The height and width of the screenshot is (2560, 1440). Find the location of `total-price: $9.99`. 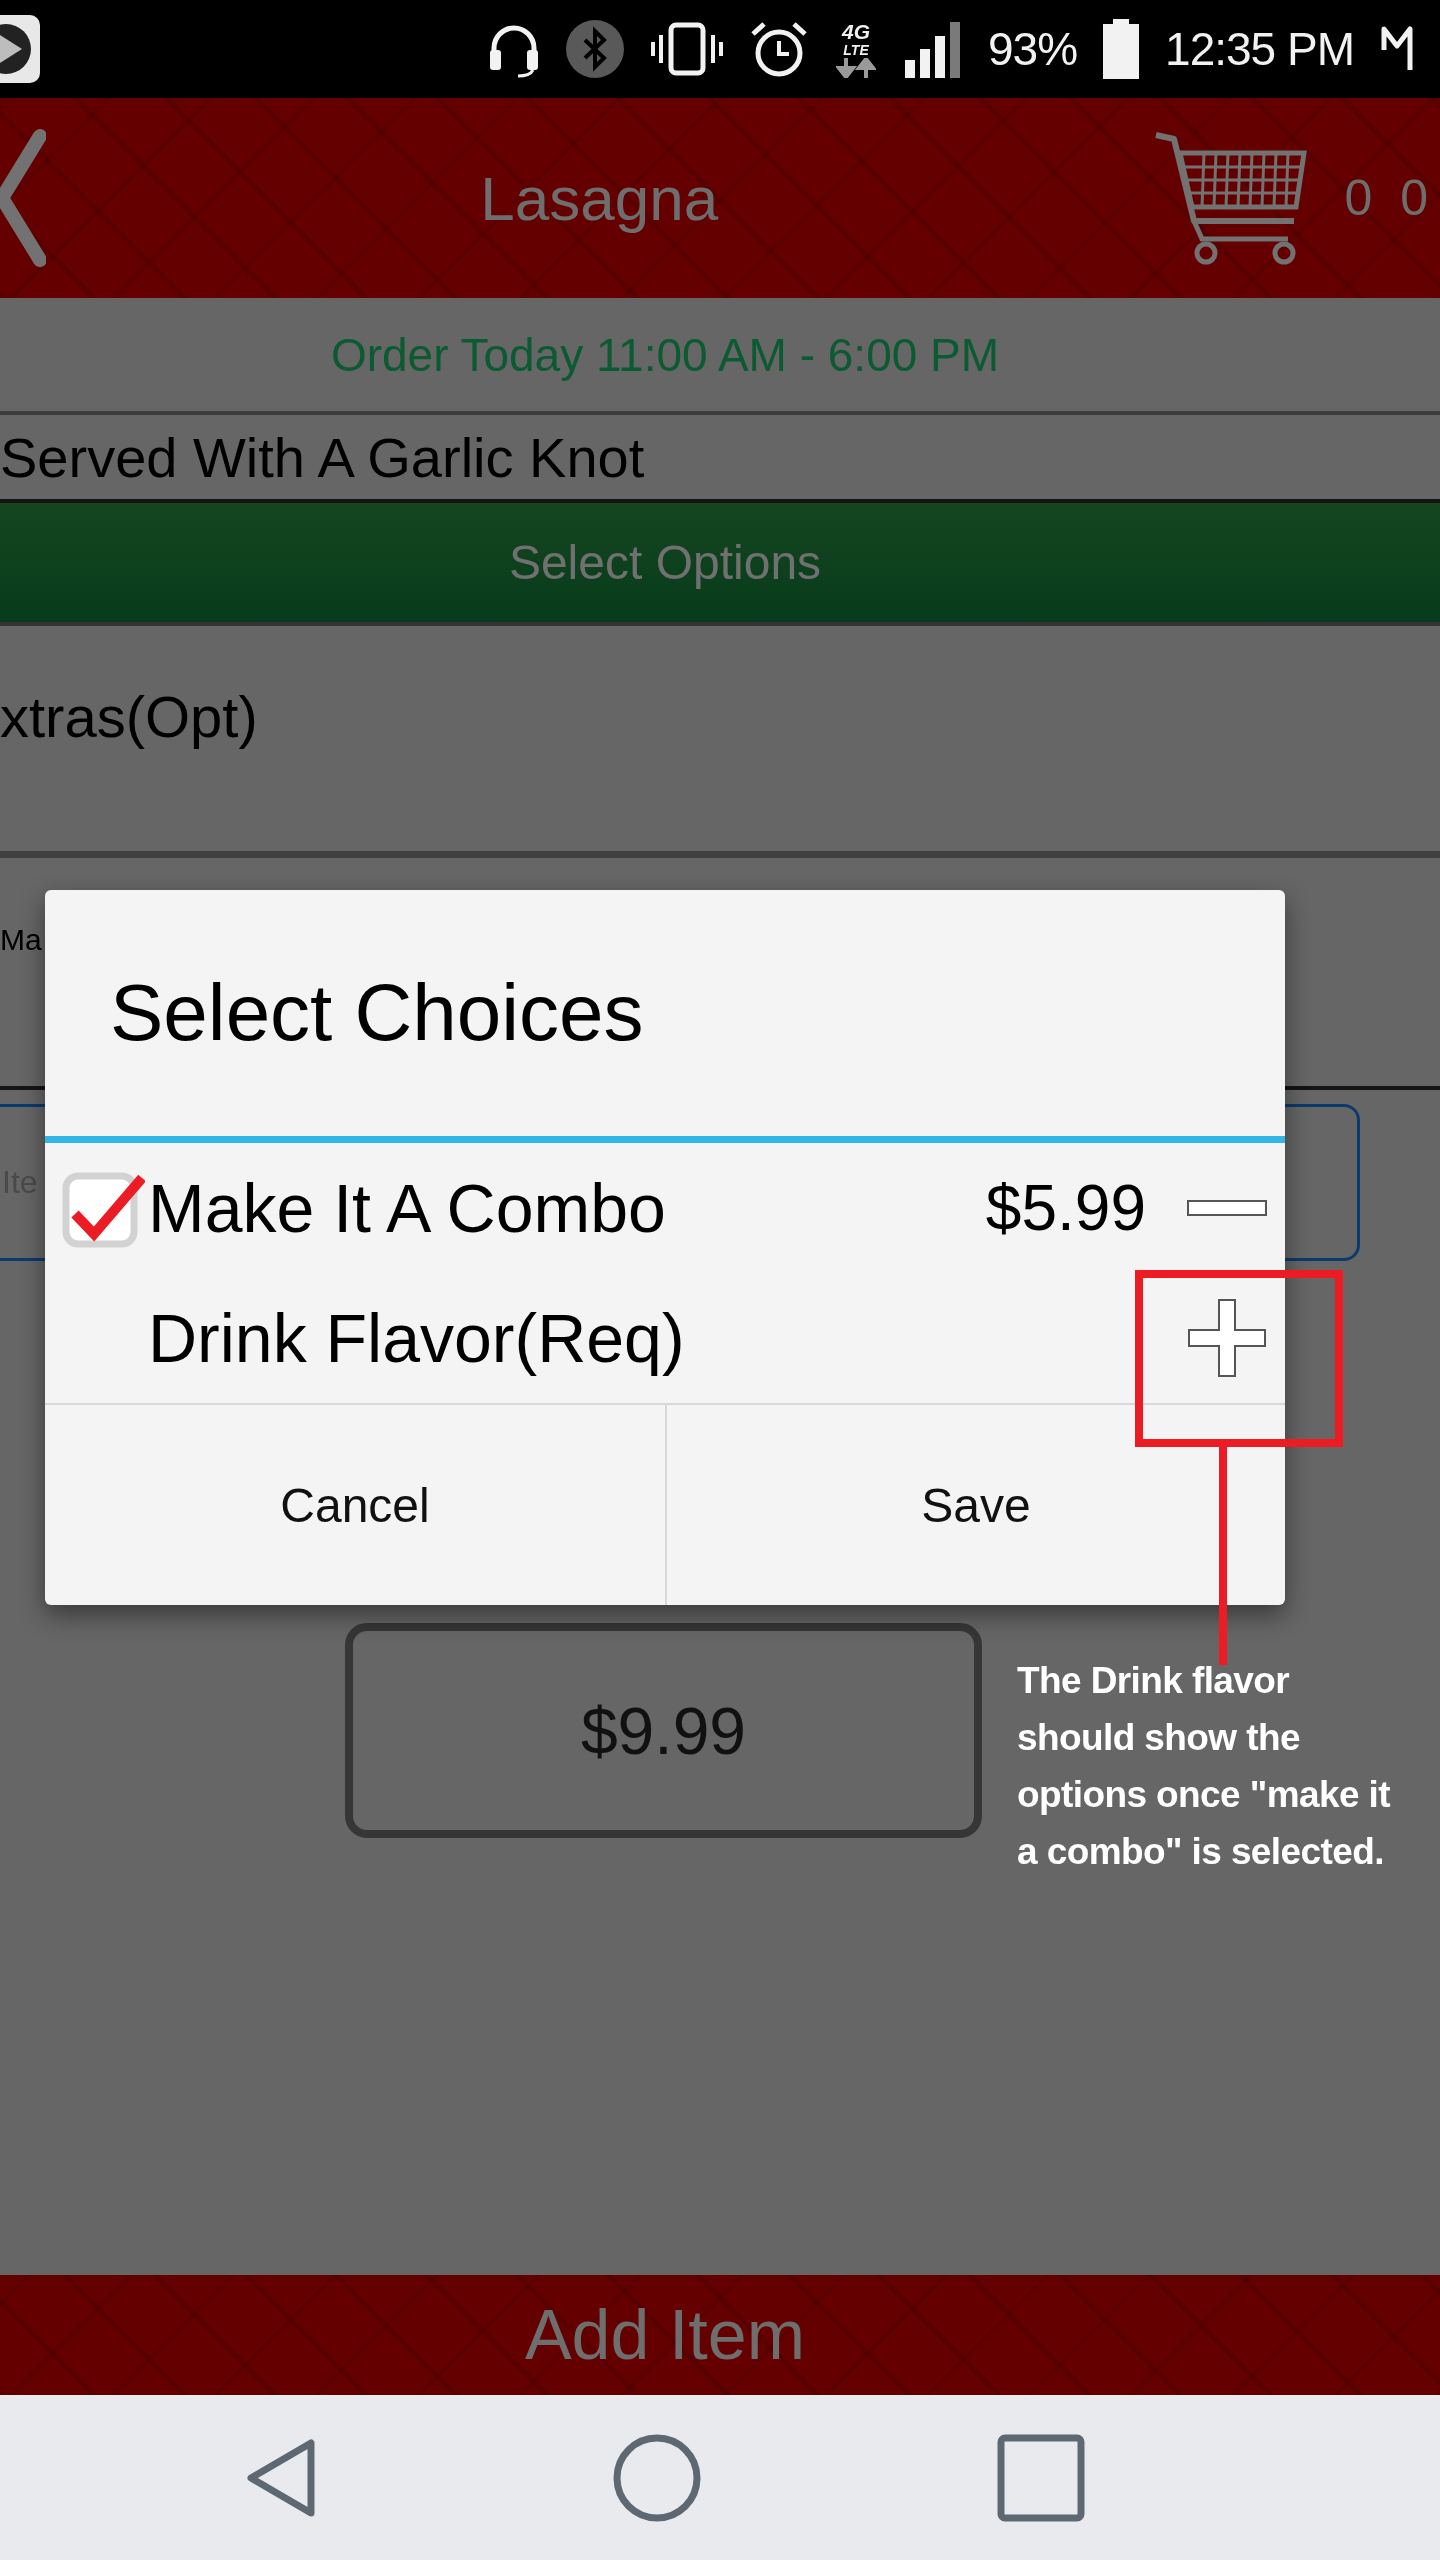

total-price: $9.99 is located at coordinates (663, 1730).